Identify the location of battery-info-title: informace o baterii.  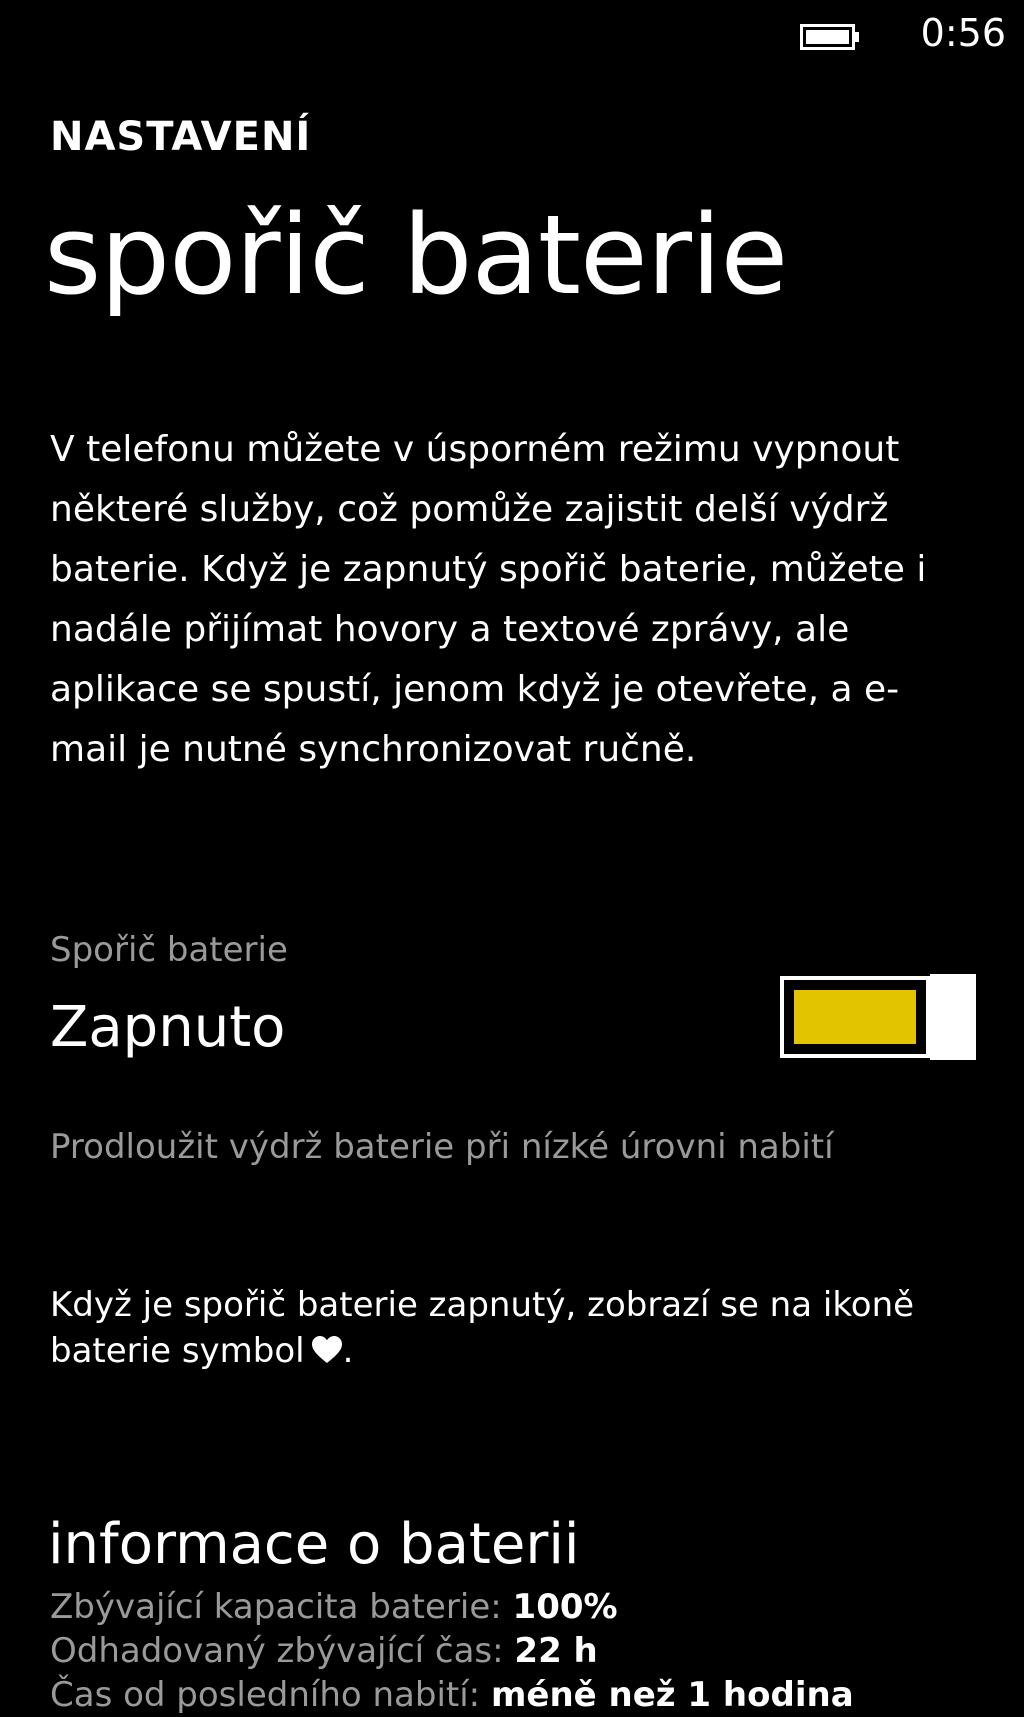
(314, 1544).